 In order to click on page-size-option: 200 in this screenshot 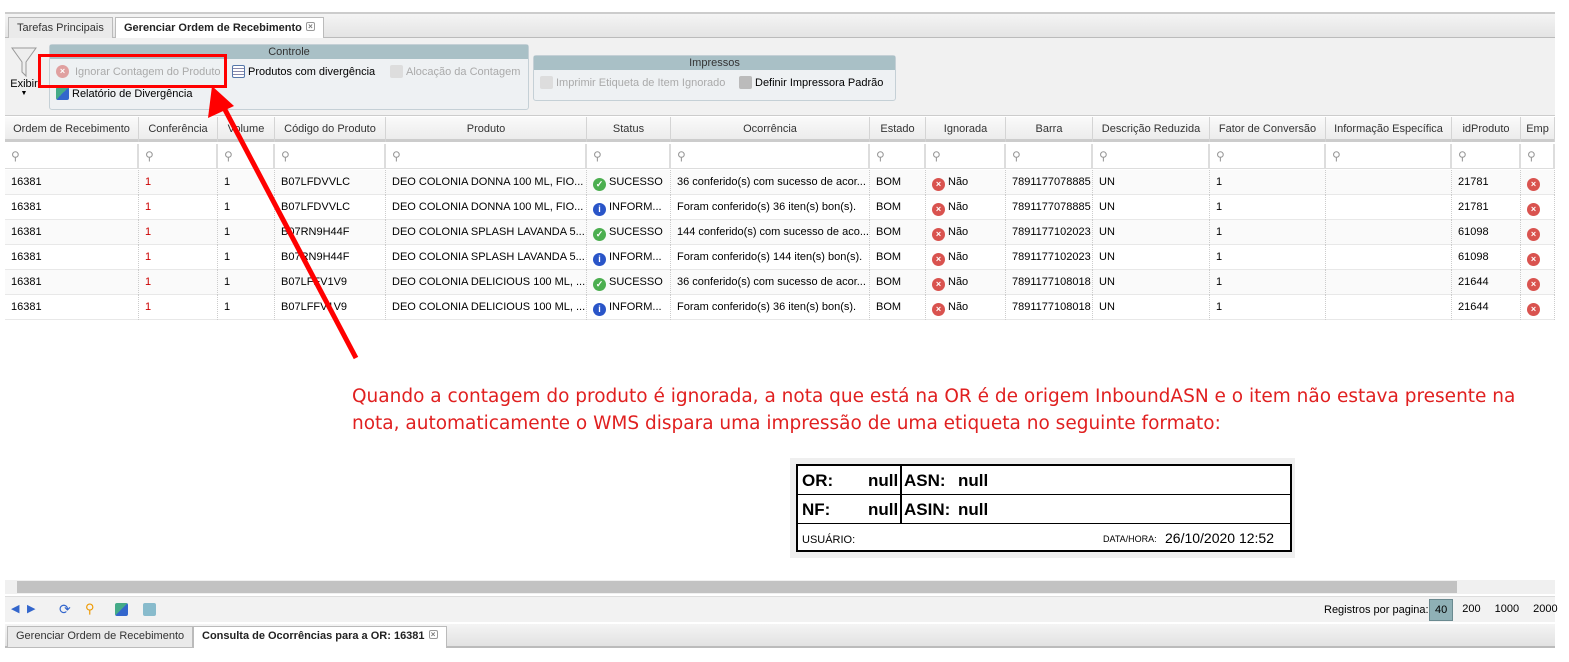, I will do `click(1471, 610)`.